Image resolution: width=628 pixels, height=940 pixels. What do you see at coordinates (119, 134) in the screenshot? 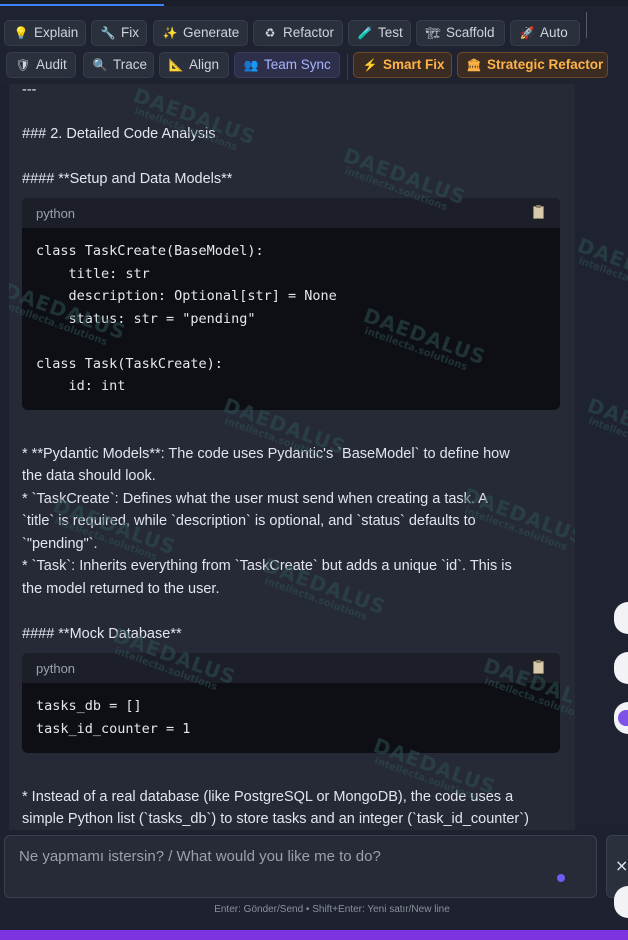
I see `heading-analysis: ### 2. Detailed Code Analysis` at bounding box center [119, 134].